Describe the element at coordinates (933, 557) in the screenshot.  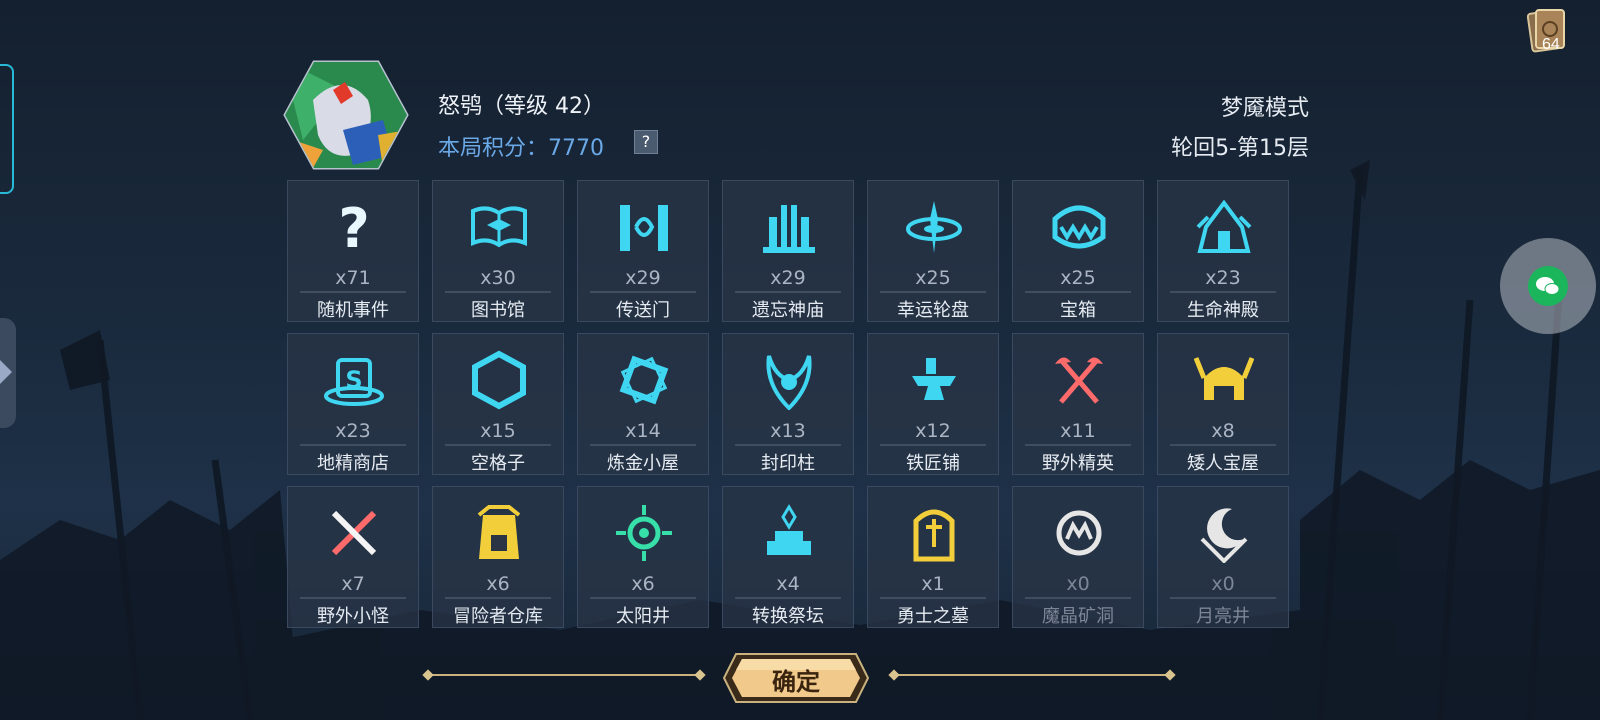
I see `tile-tomb: x1 勇士之墓` at that location.